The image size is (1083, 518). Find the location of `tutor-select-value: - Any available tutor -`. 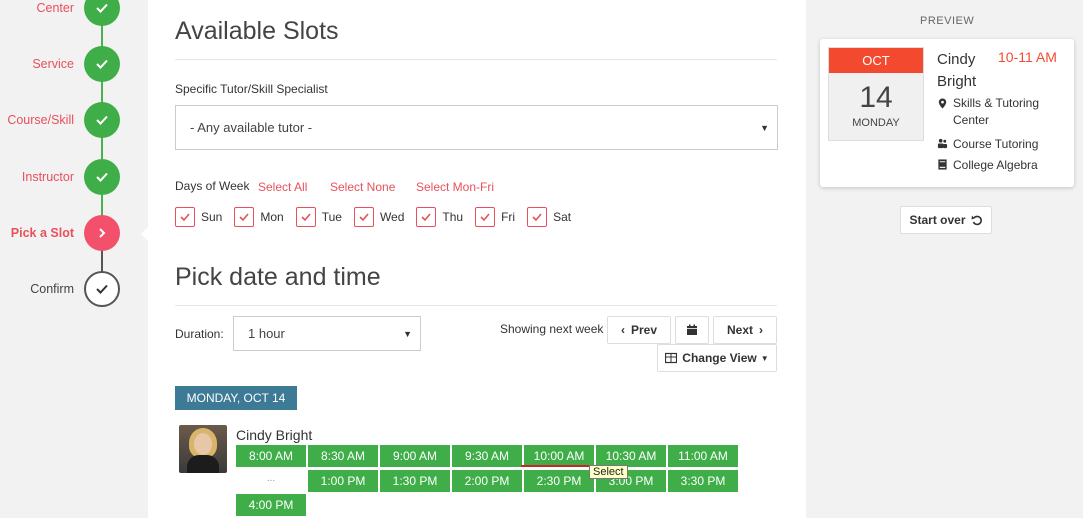

tutor-select-value: - Any available tutor - is located at coordinates (251, 127).